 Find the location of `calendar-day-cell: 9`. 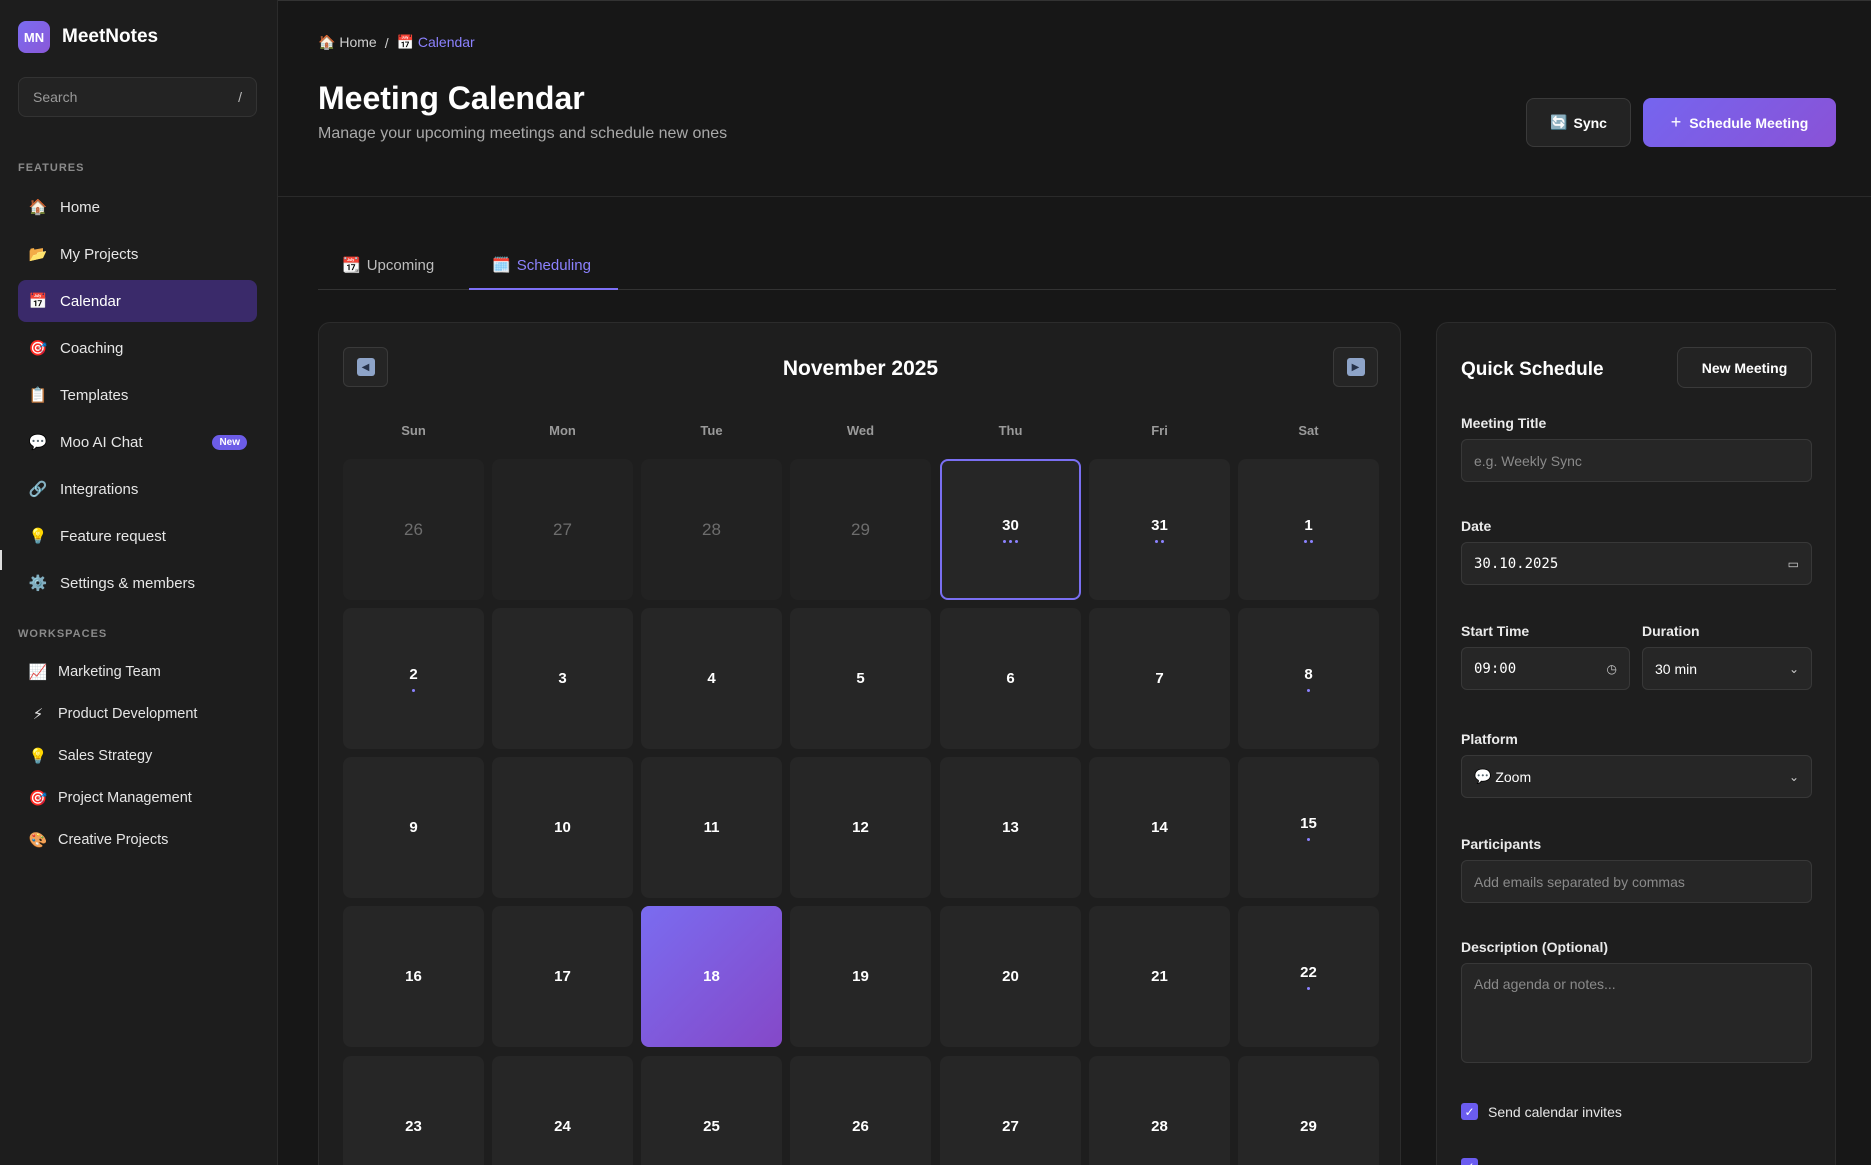

calendar-day-cell: 9 is located at coordinates (413, 827).